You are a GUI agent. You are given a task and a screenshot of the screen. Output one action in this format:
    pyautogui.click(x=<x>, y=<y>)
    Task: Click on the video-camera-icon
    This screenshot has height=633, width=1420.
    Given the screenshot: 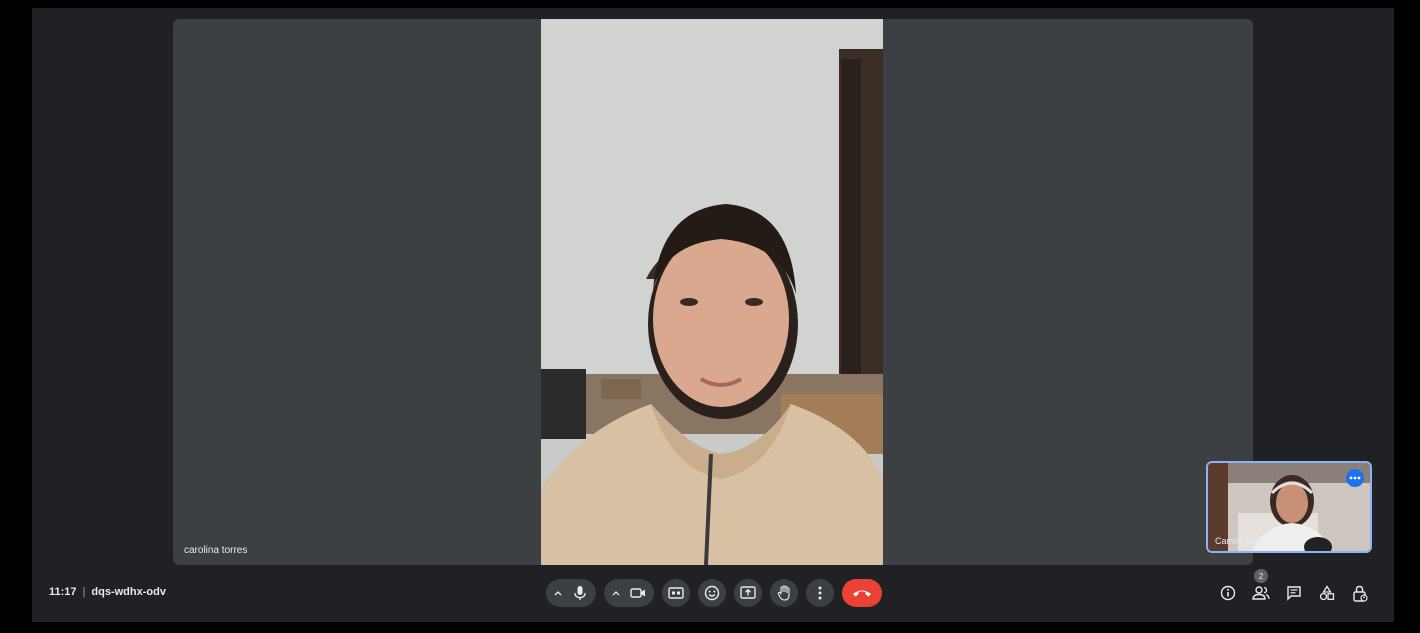 What is the action you would take?
    pyautogui.click(x=637, y=593)
    